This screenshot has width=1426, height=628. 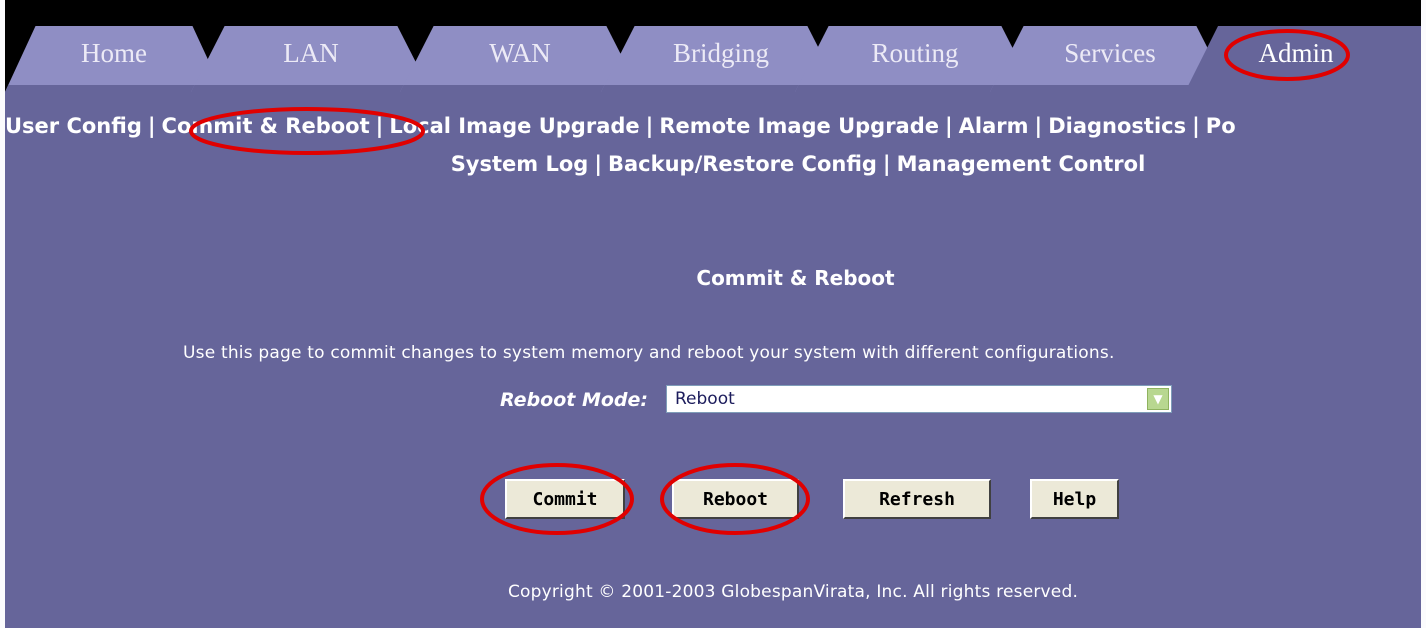 I want to click on subnav-system-log: System Log, so click(x=520, y=164).